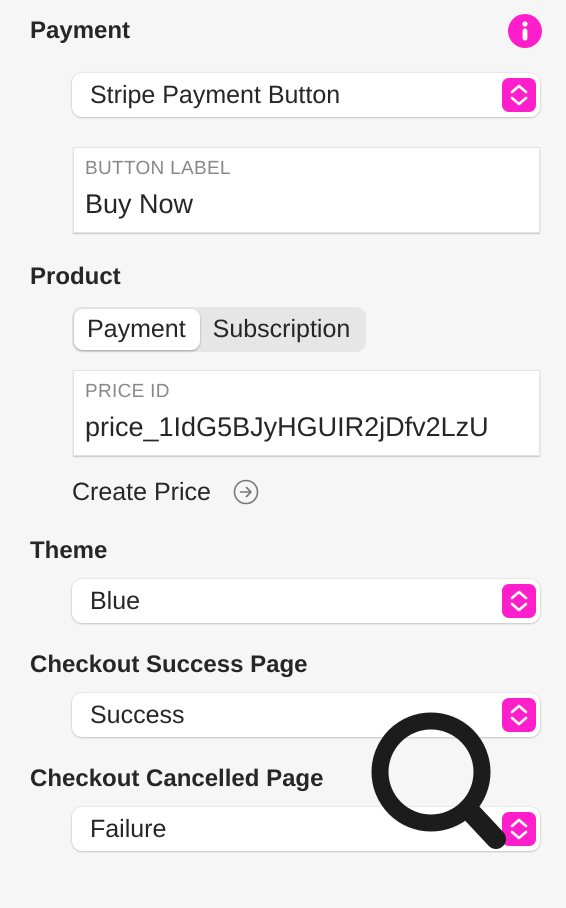  What do you see at coordinates (177, 779) in the screenshot?
I see `section-heading: Checkout Cancelled Page` at bounding box center [177, 779].